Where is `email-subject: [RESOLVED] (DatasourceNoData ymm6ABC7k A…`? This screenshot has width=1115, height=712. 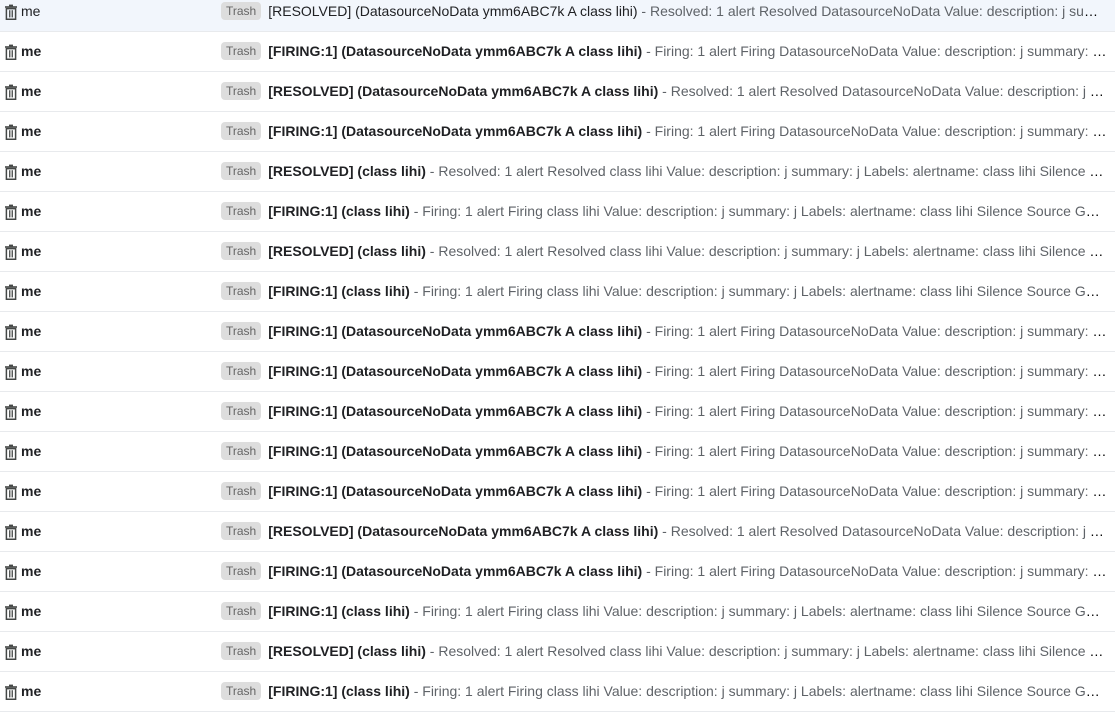 email-subject: [RESOLVED] (DatasourceNoData ymm6ABC7k A… is located at coordinates (463, 91).